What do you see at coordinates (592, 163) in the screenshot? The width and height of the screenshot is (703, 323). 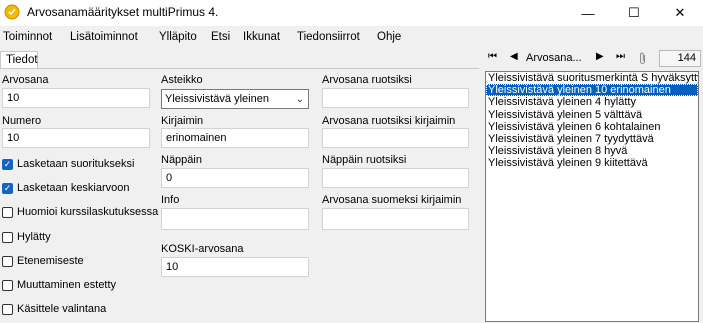 I see `list-item: Yleissivistävä yleinen 9 kiitettävä` at bounding box center [592, 163].